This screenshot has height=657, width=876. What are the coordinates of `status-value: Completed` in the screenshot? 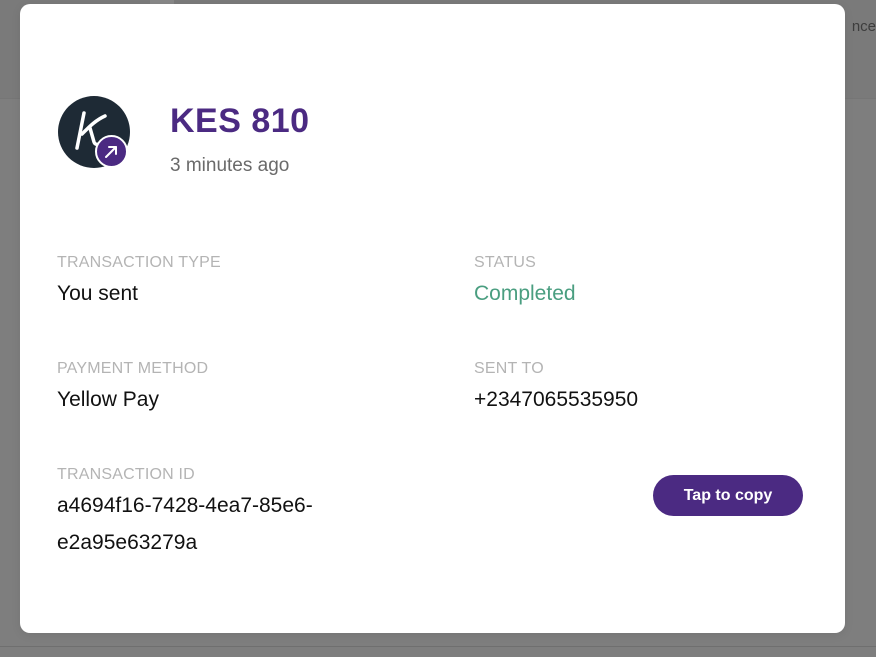 It's located at (525, 293).